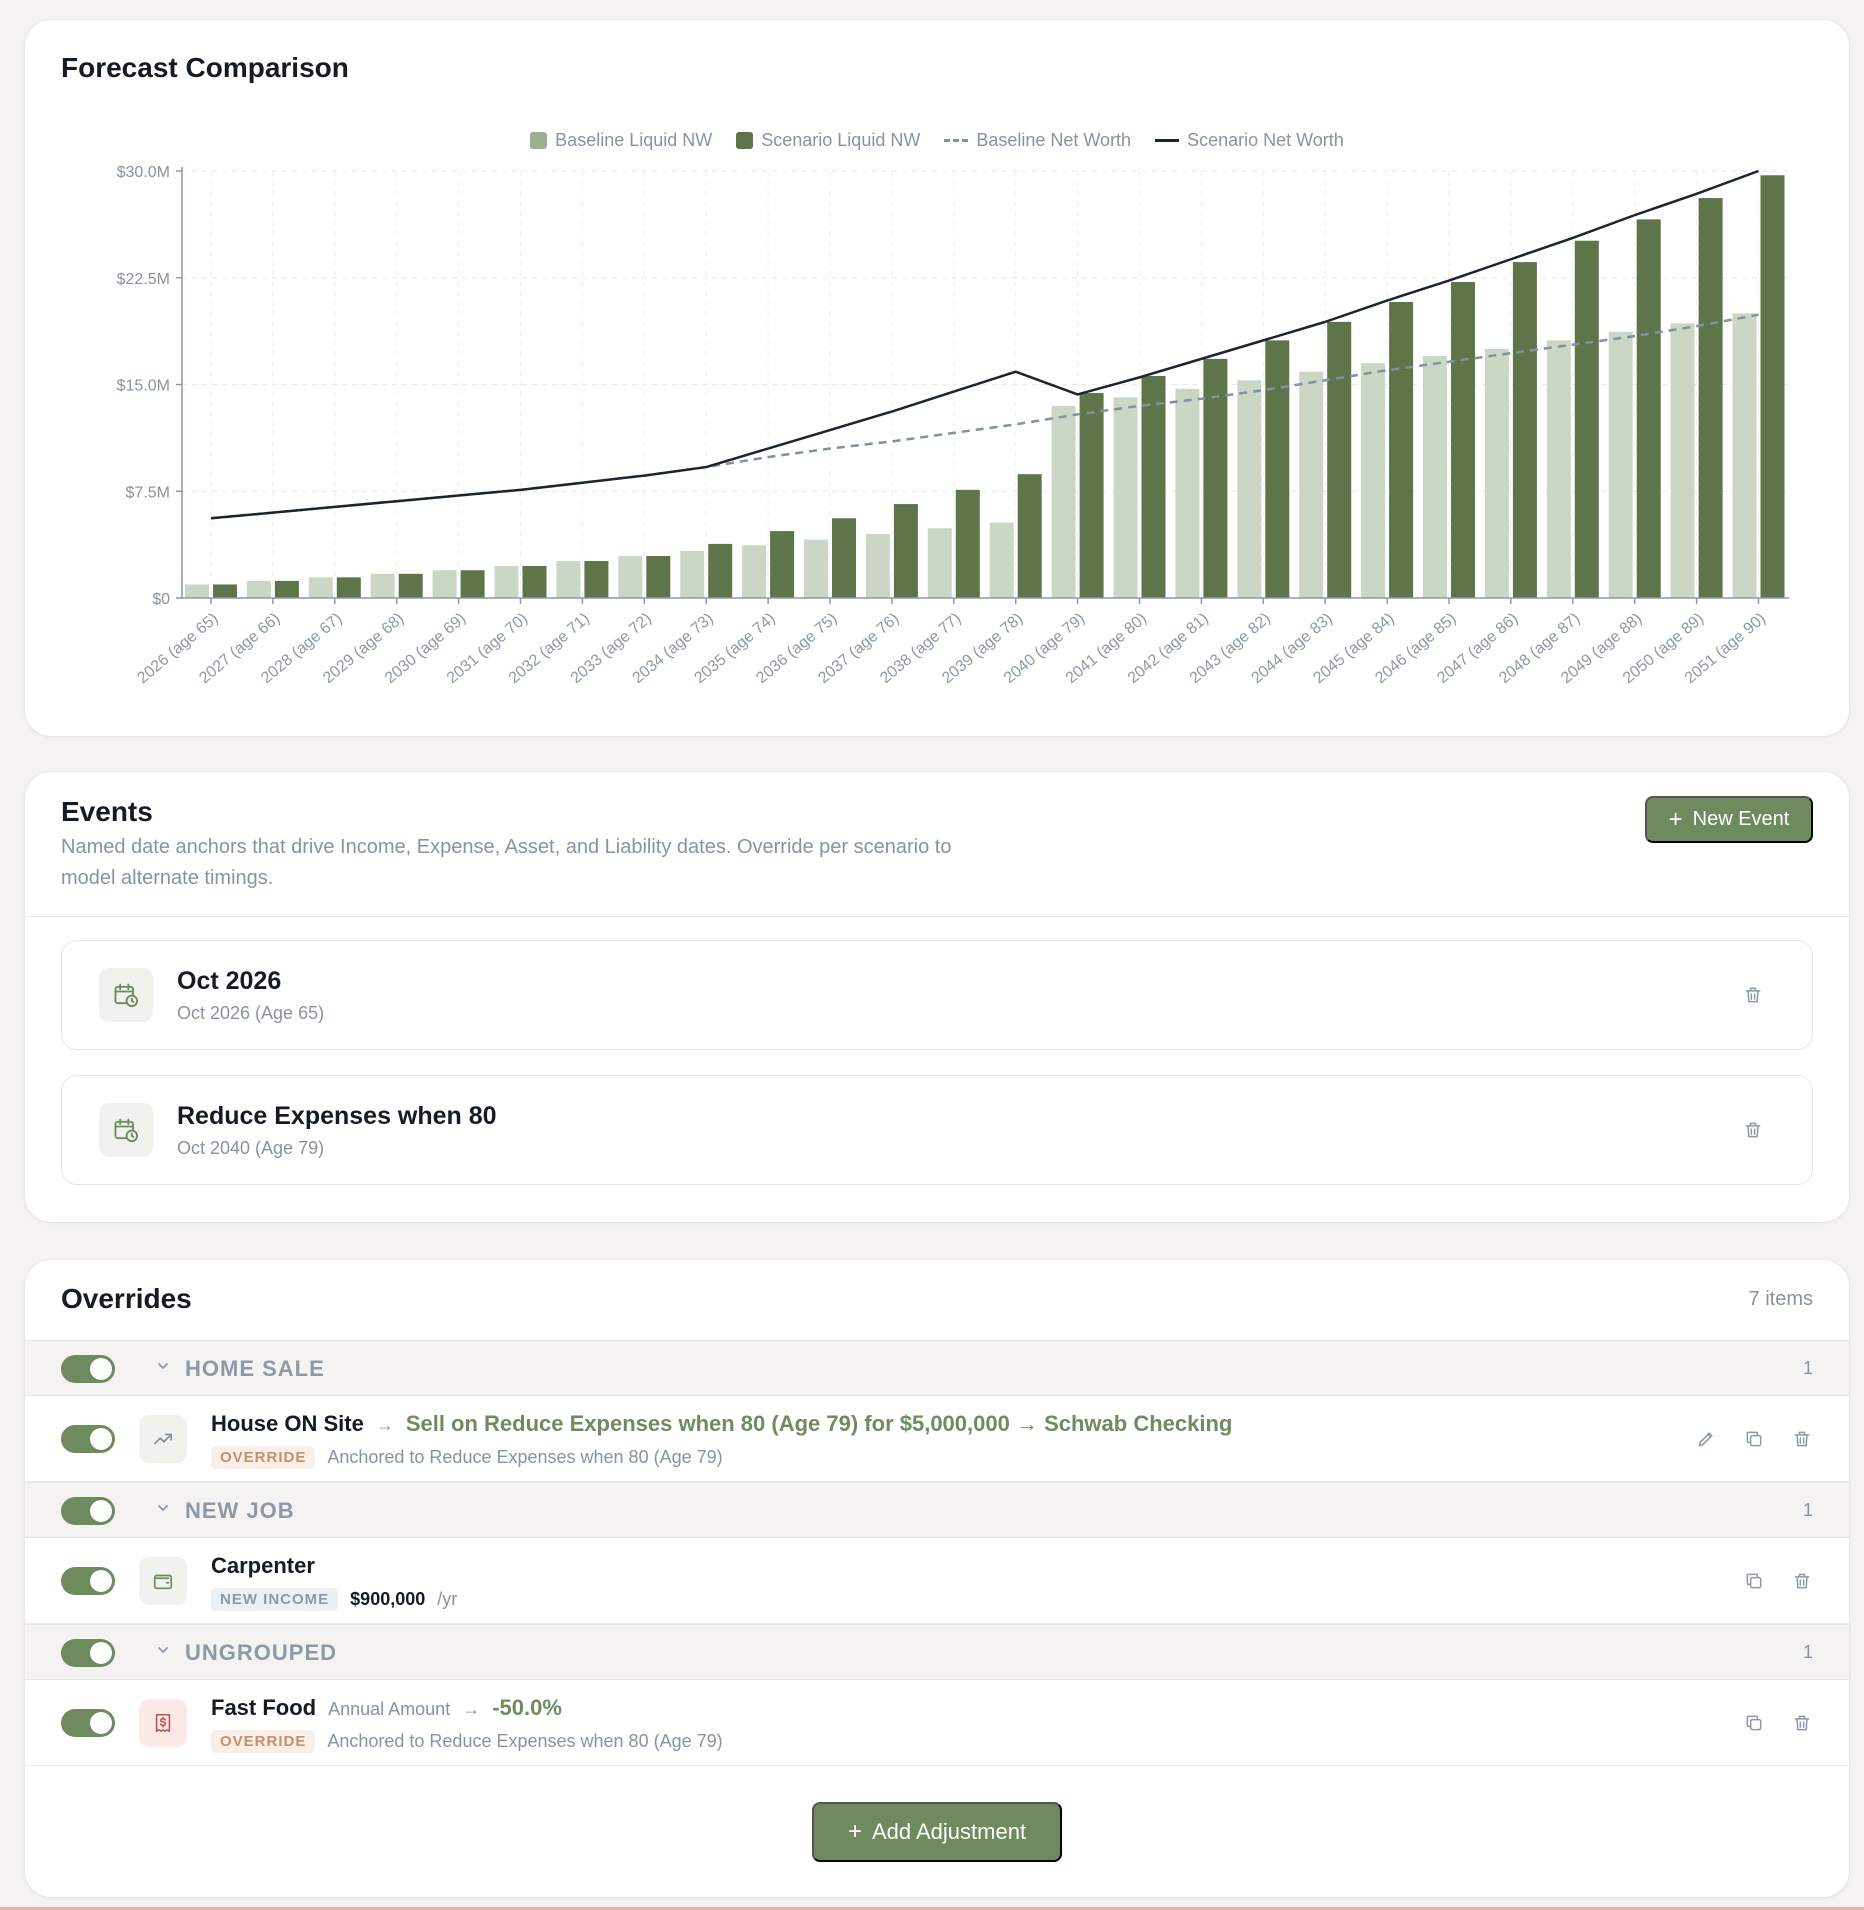 The image size is (1864, 1910). Describe the element at coordinates (163, 1439) in the screenshot. I see `trending-up-icon` at that location.